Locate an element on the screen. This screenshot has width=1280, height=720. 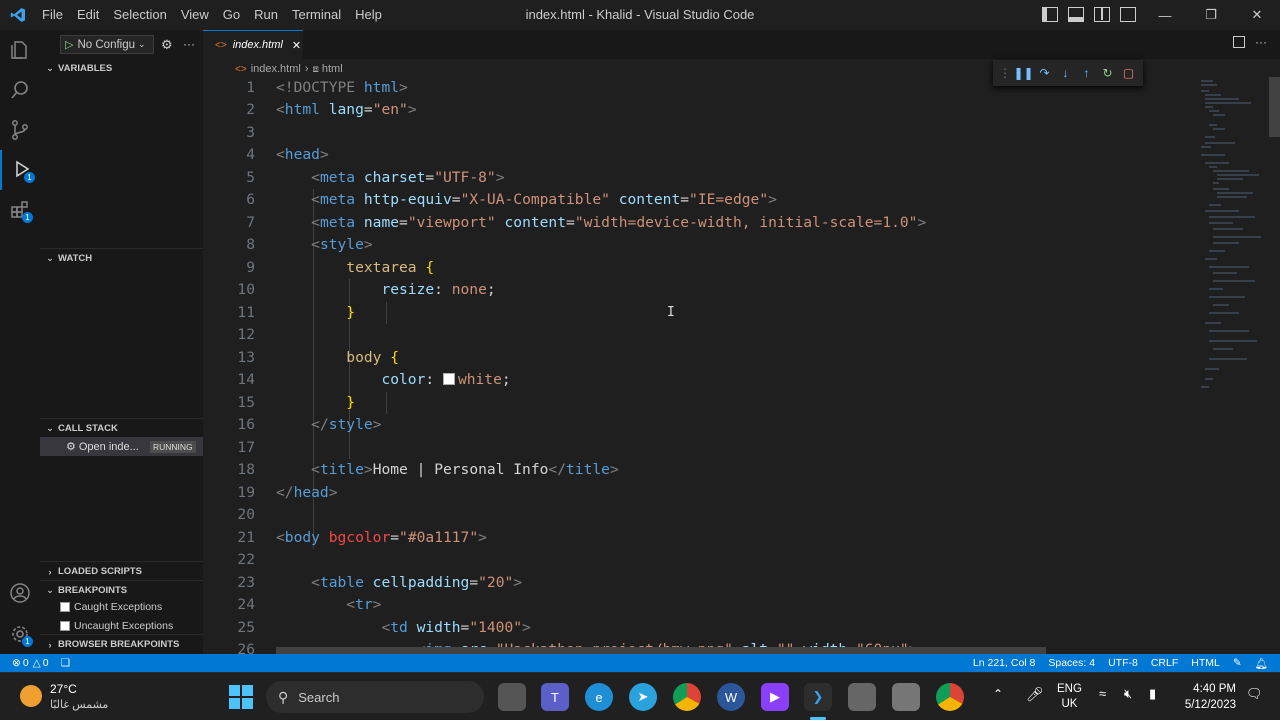
horizontal-scrollbar is located at coordinates (661, 650).